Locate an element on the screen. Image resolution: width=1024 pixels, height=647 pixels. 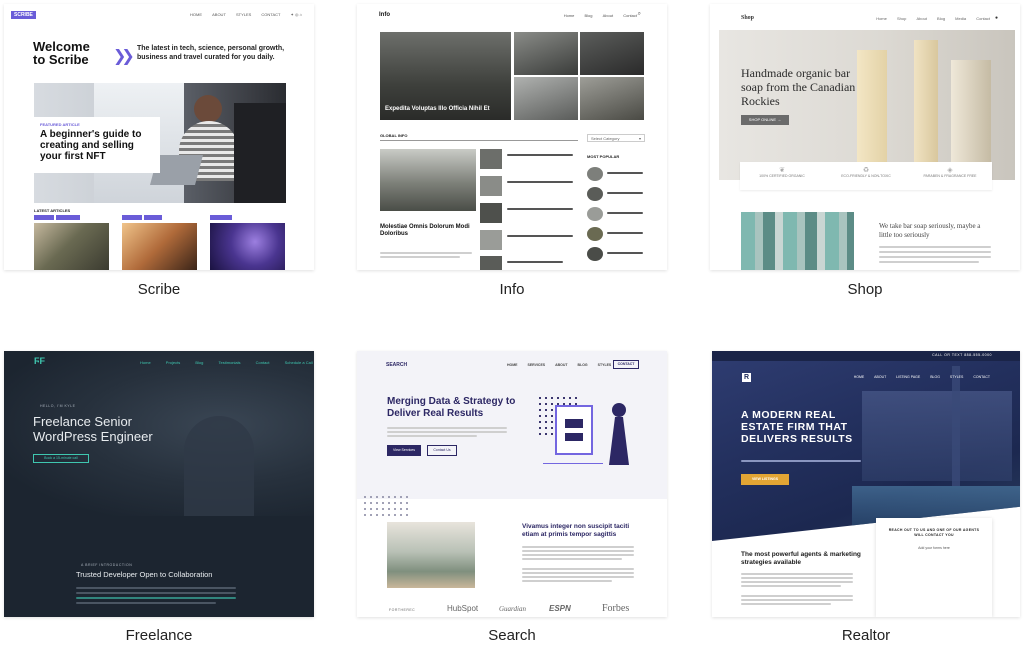
info-logo: Info is located at coordinates (384, 15).